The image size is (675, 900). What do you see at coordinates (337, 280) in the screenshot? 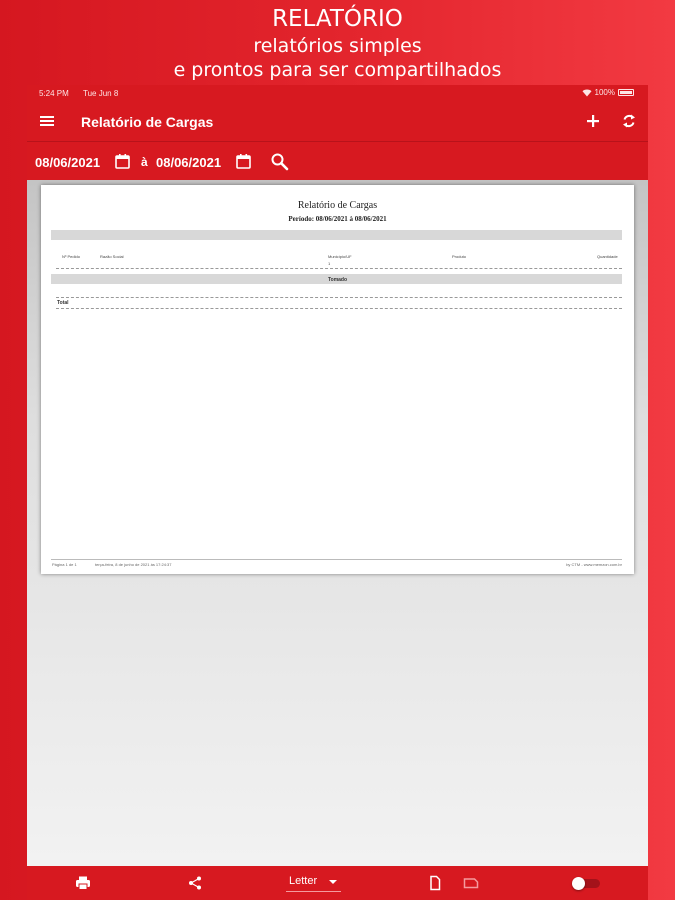
I see `section-label: Tomado` at bounding box center [337, 280].